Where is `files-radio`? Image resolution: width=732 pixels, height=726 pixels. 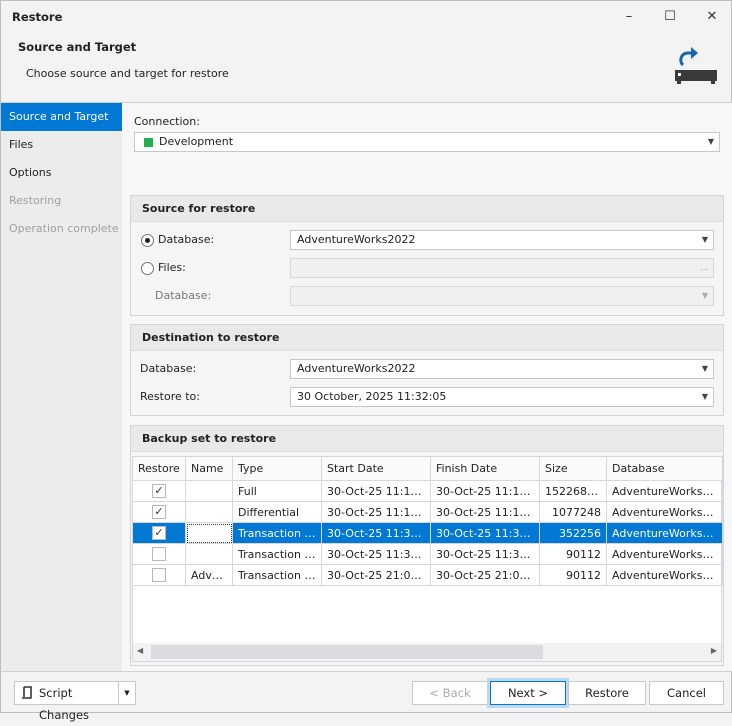 files-radio is located at coordinates (147, 268).